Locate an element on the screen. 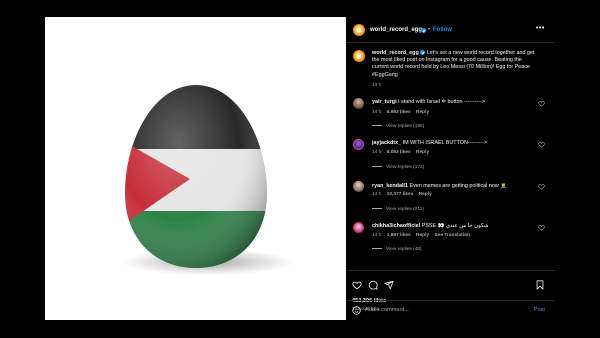  comment-meta: 14 h 8,053 likes Reply is located at coordinates (402, 152).